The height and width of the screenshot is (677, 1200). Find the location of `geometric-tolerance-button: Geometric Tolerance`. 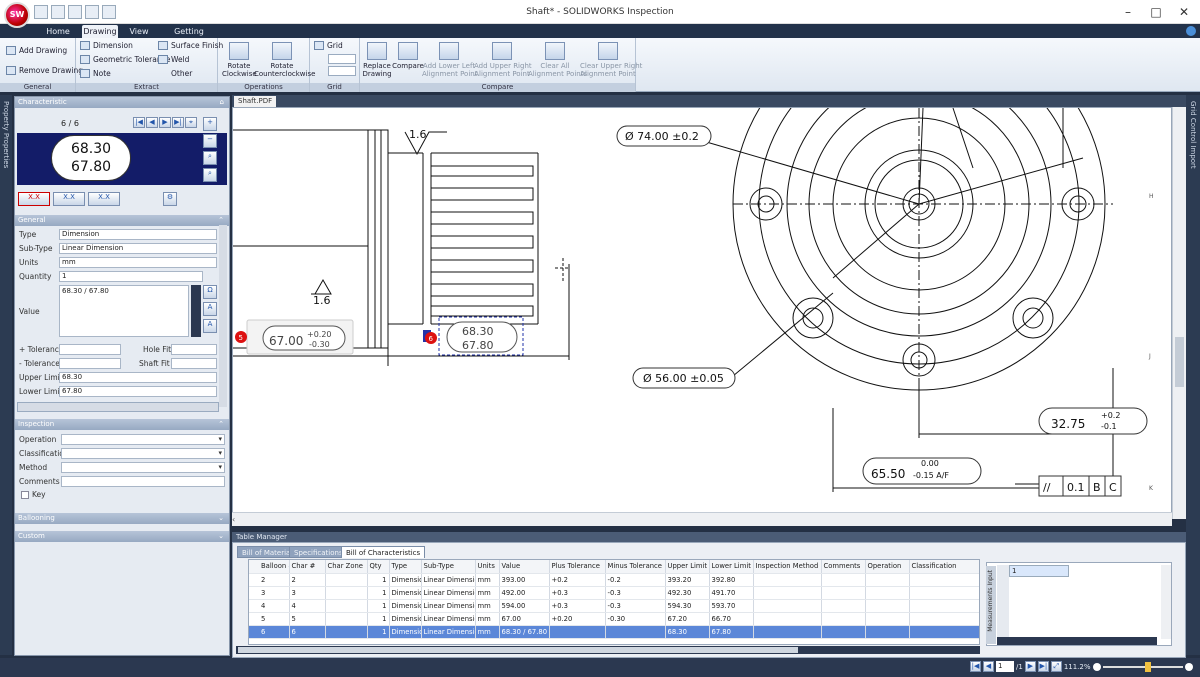

geometric-tolerance-button: Geometric Tolerance is located at coordinates (125, 59).